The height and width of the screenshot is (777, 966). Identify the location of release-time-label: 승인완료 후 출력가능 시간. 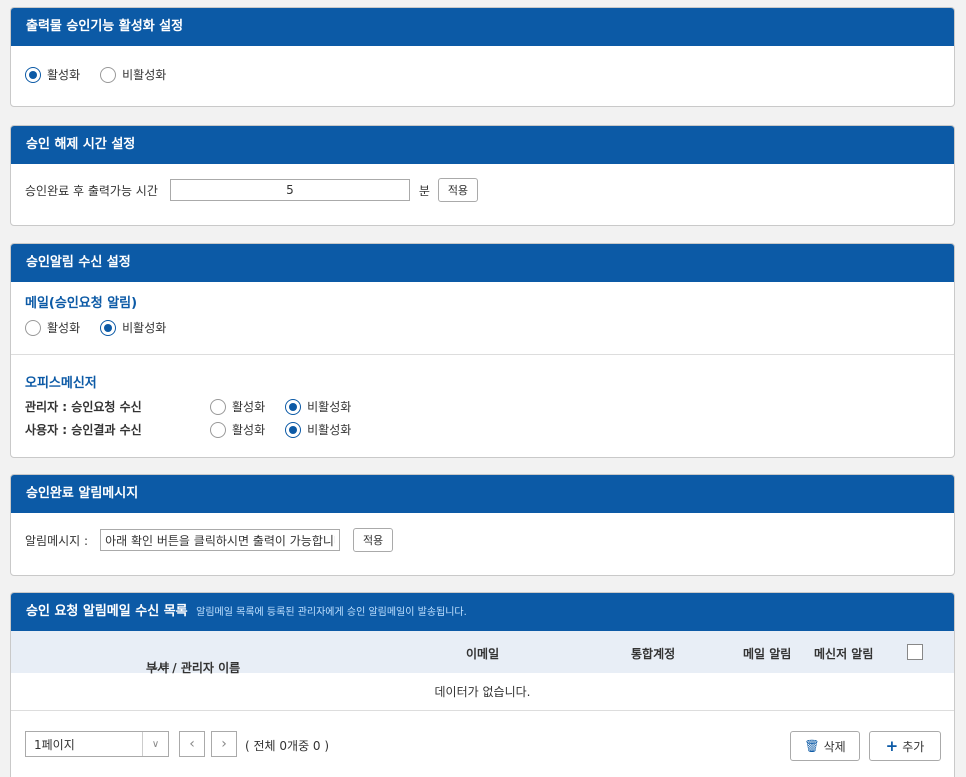
(91, 190).